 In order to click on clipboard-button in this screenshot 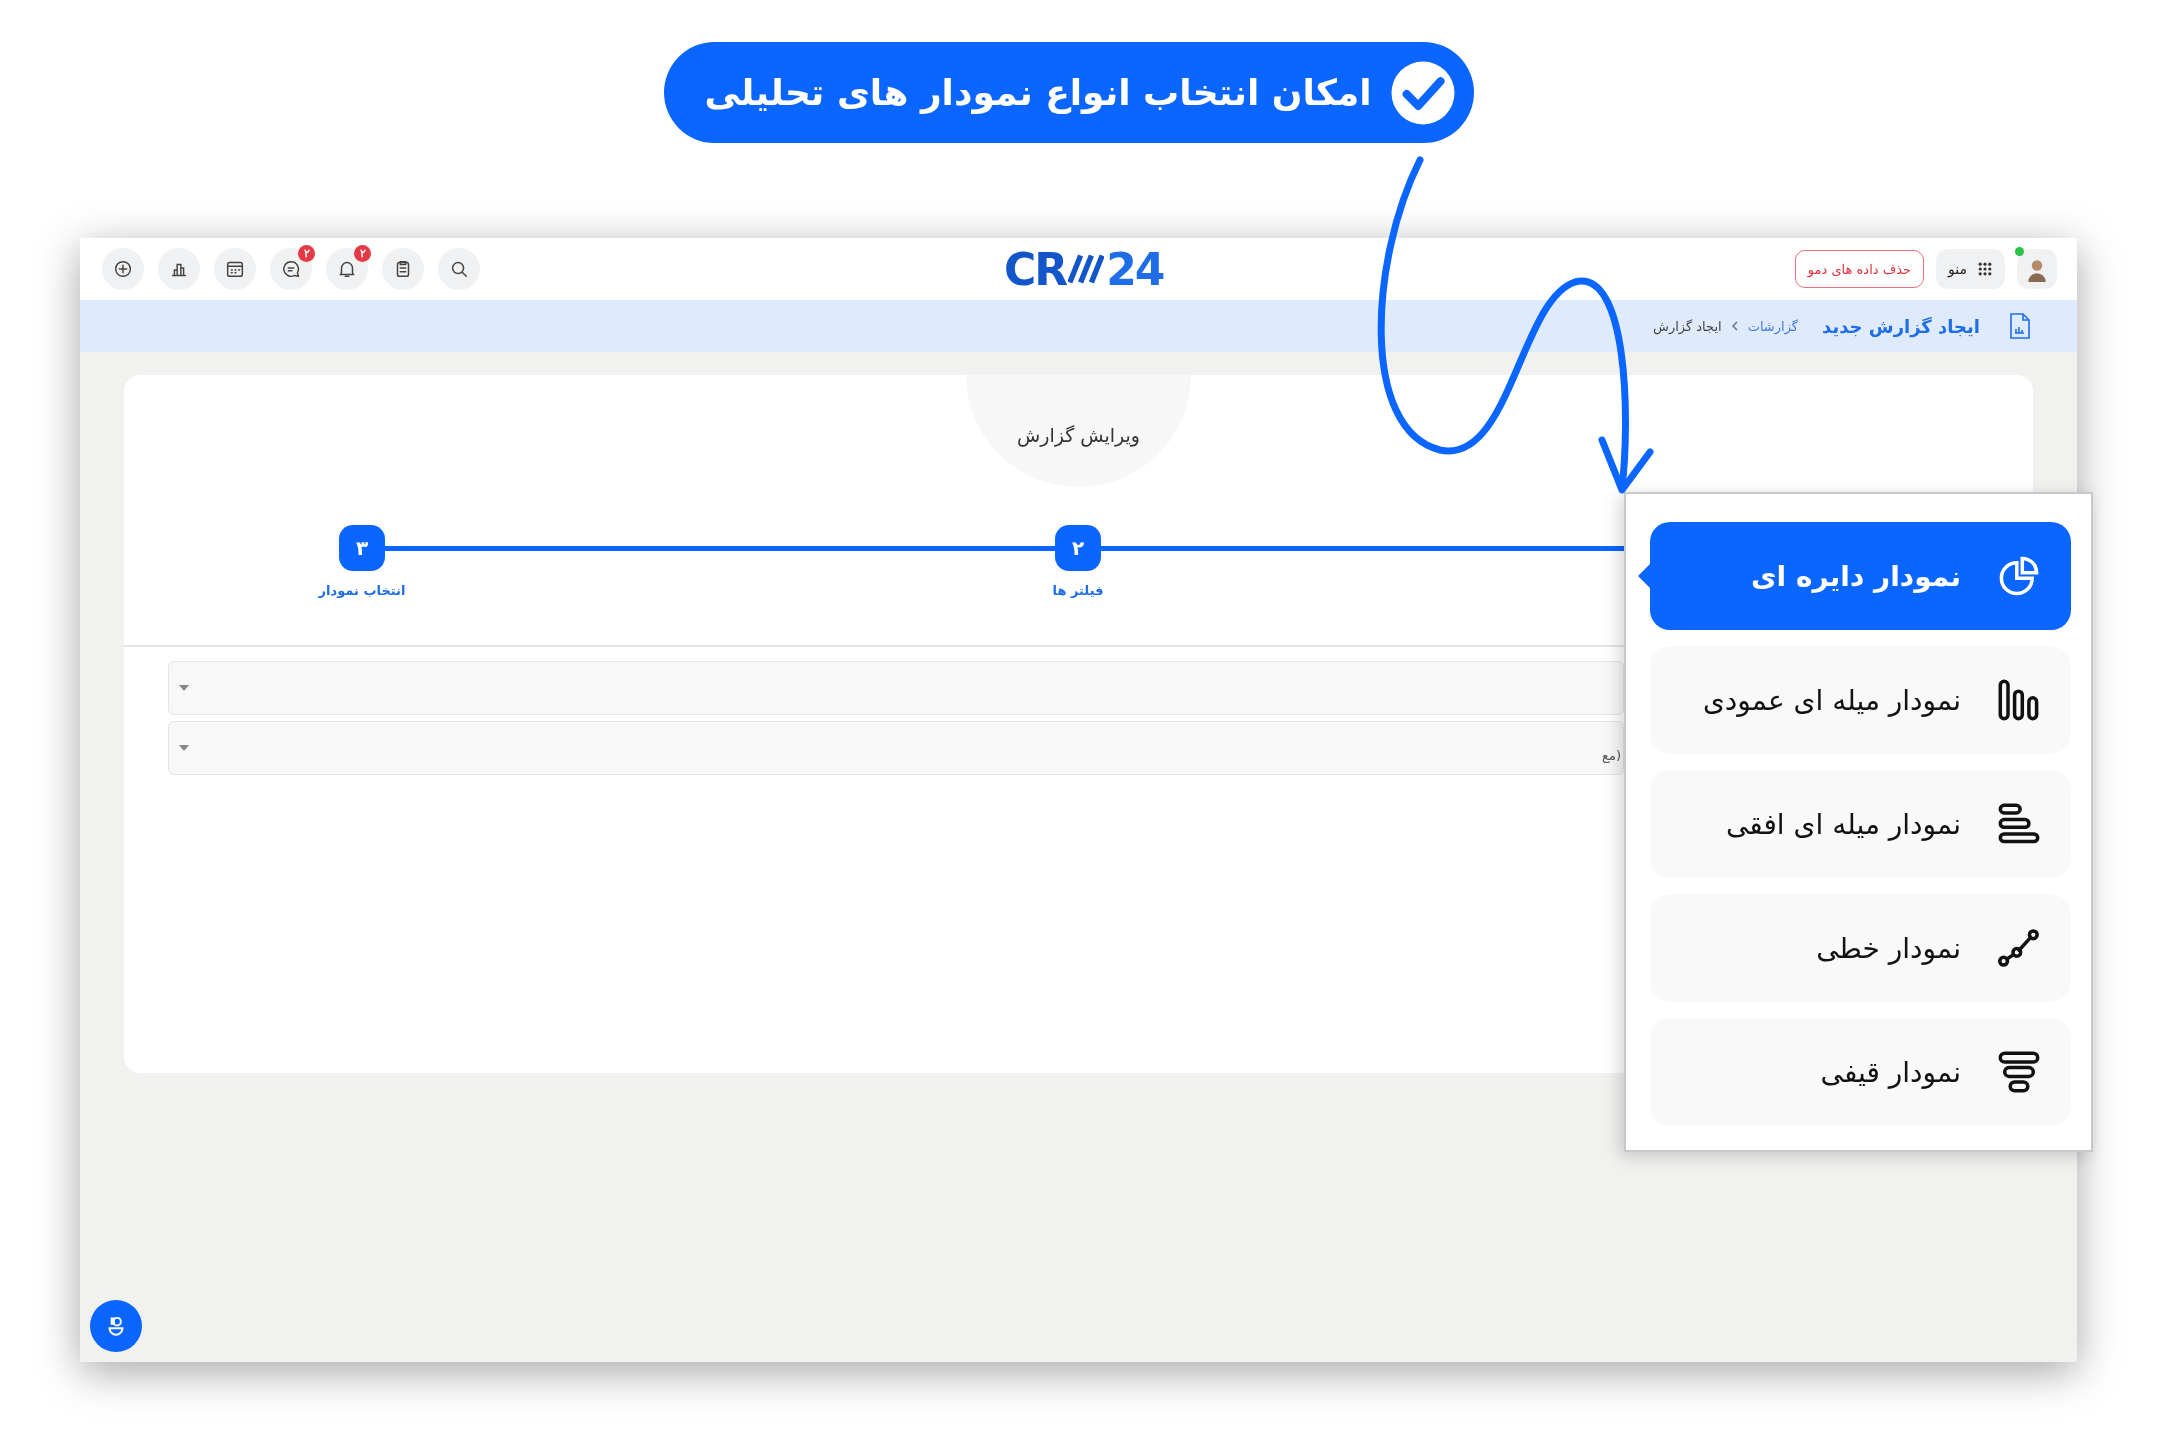, I will do `click(403, 269)`.